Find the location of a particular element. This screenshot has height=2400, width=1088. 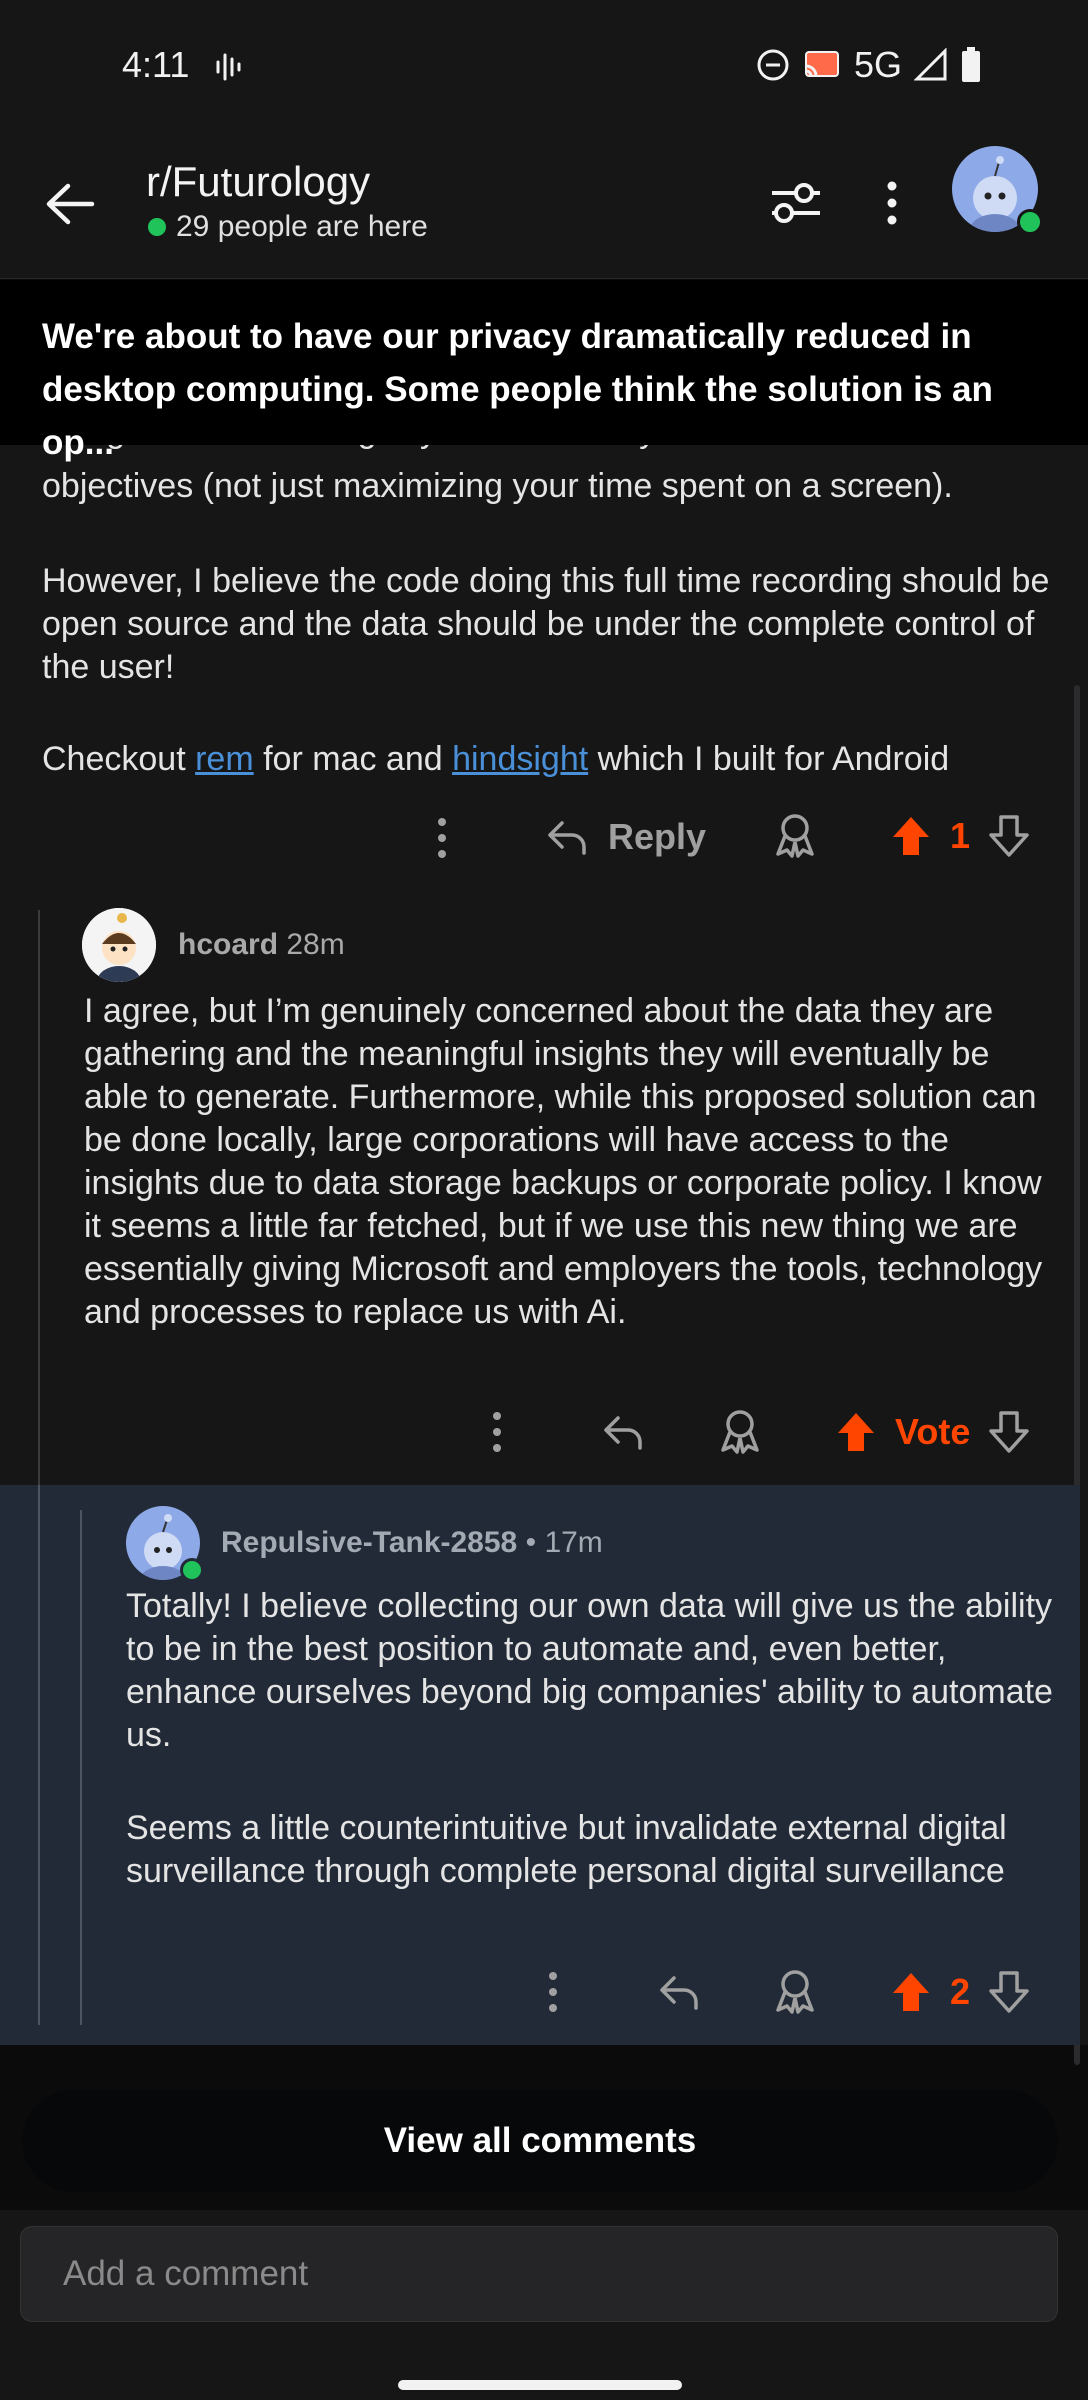

online-dot-icon is located at coordinates (157, 227).